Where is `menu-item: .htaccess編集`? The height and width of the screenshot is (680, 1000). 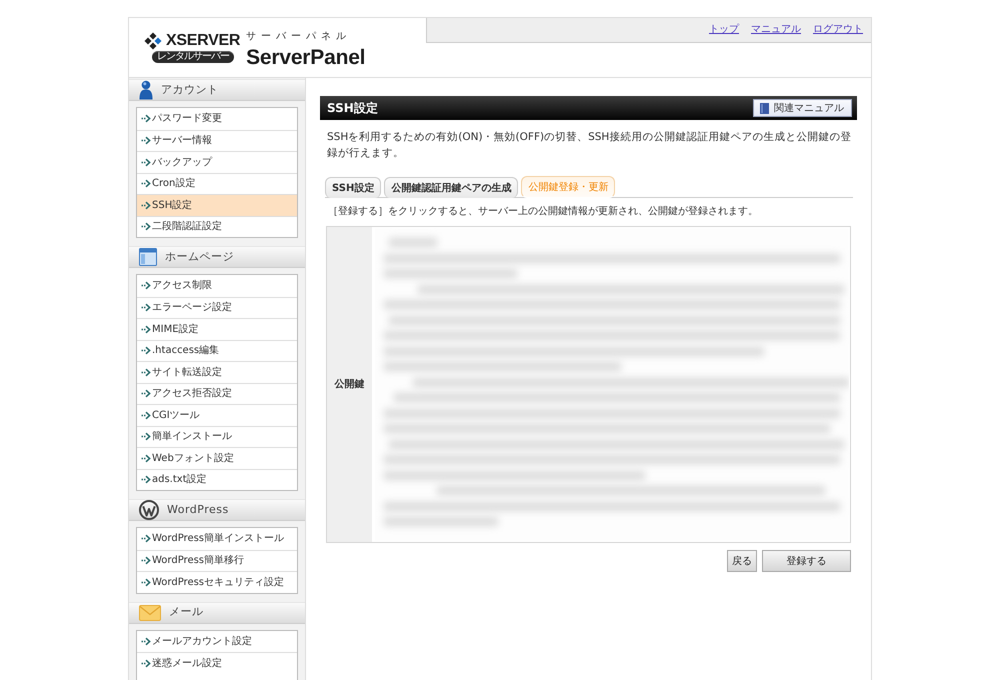 menu-item: .htaccess編集 is located at coordinates (217, 350).